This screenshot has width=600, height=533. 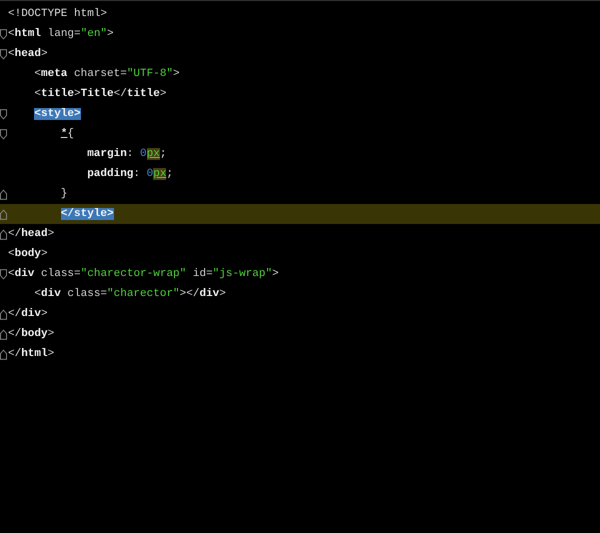 I want to click on code-line: <title>Title</title>, so click(x=100, y=94).